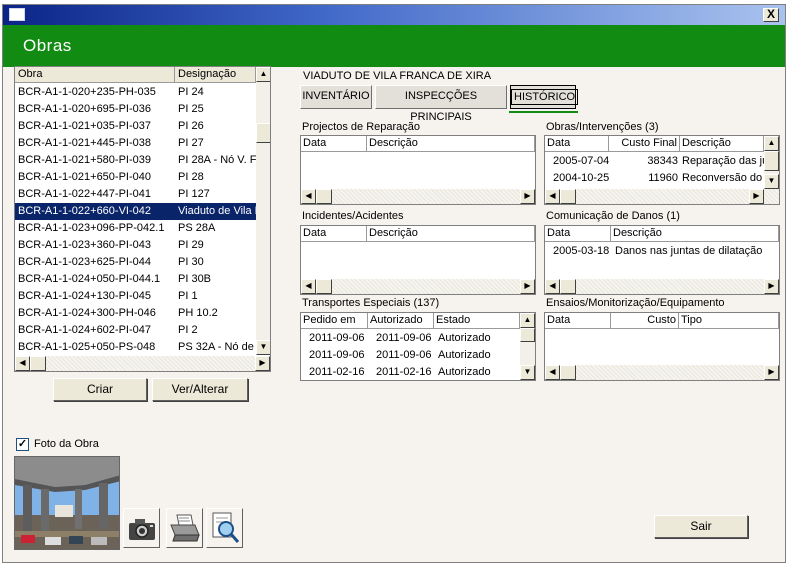  Describe the element at coordinates (662, 372) in the screenshot. I see `ensaios-hscroll: ◀ ▶` at that location.